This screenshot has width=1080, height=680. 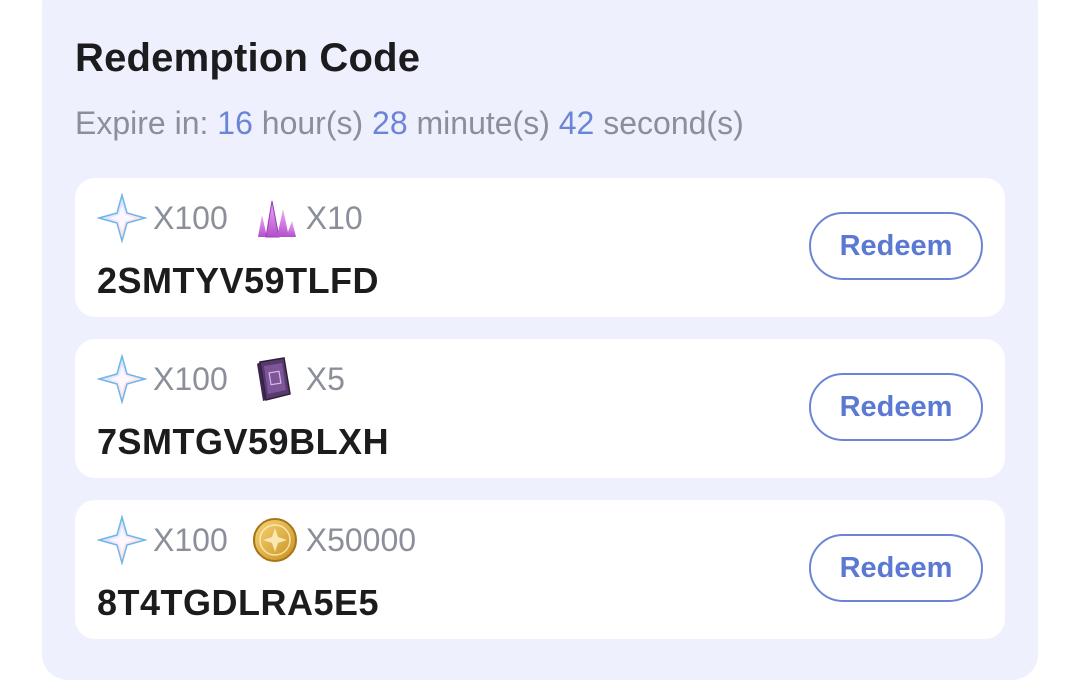 I want to click on redemption-code: 8T4TGDLRA5E5, so click(x=238, y=602).